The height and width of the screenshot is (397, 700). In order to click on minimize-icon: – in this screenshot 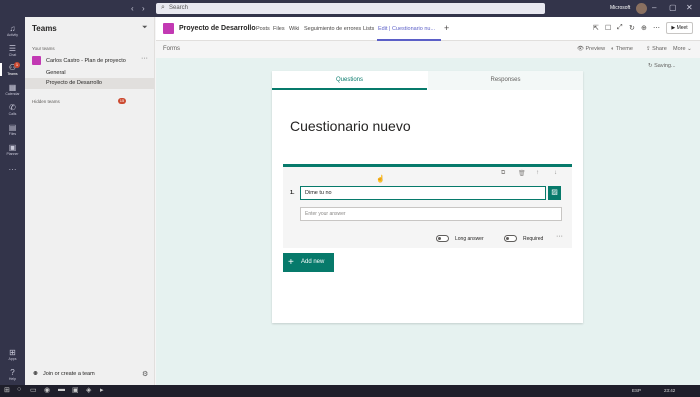, I will do `click(654, 7)`.